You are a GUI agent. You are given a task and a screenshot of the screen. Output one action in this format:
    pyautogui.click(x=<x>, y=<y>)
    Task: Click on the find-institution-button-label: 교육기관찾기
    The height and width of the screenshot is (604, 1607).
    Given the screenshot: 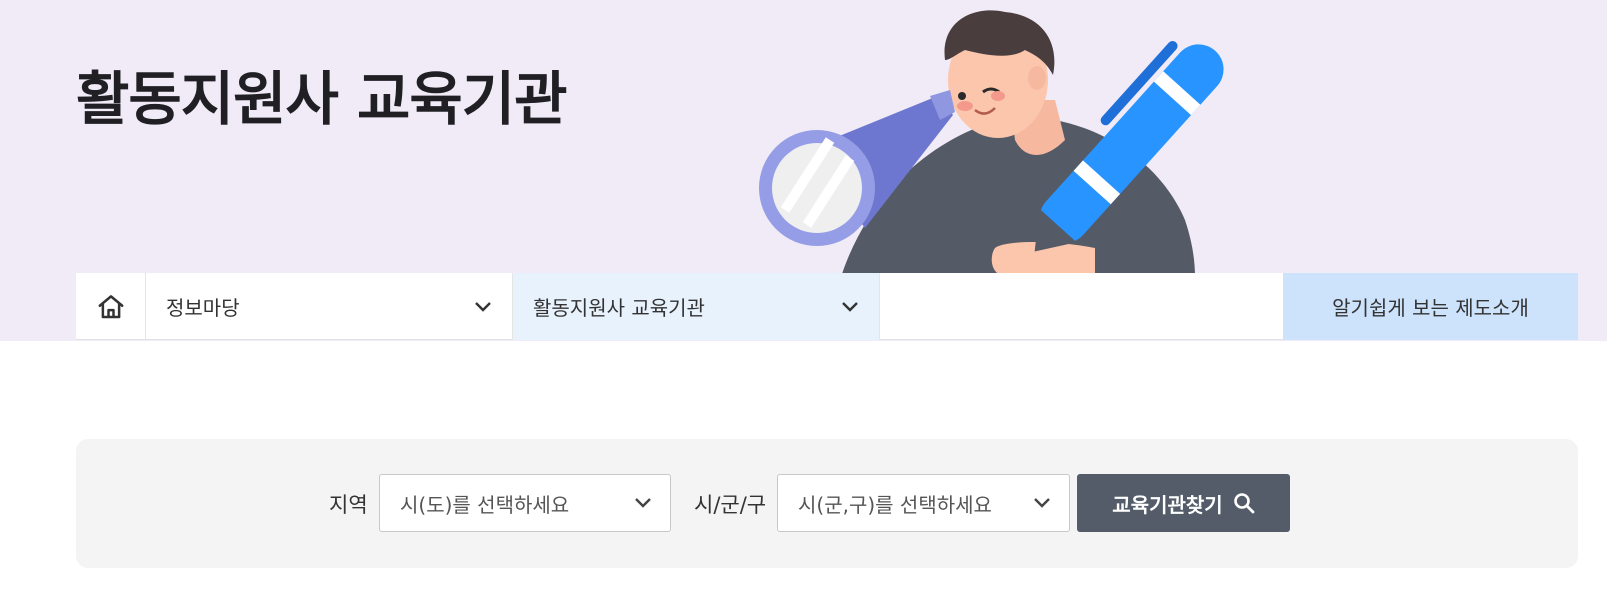 What is the action you would take?
    pyautogui.click(x=1167, y=504)
    